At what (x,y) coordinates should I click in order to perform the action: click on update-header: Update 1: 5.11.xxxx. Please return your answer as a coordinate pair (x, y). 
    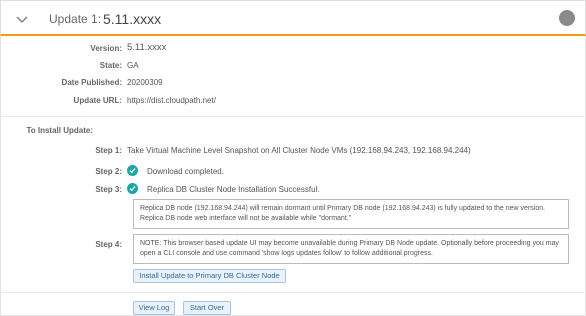
    Looking at the image, I should click on (293, 18).